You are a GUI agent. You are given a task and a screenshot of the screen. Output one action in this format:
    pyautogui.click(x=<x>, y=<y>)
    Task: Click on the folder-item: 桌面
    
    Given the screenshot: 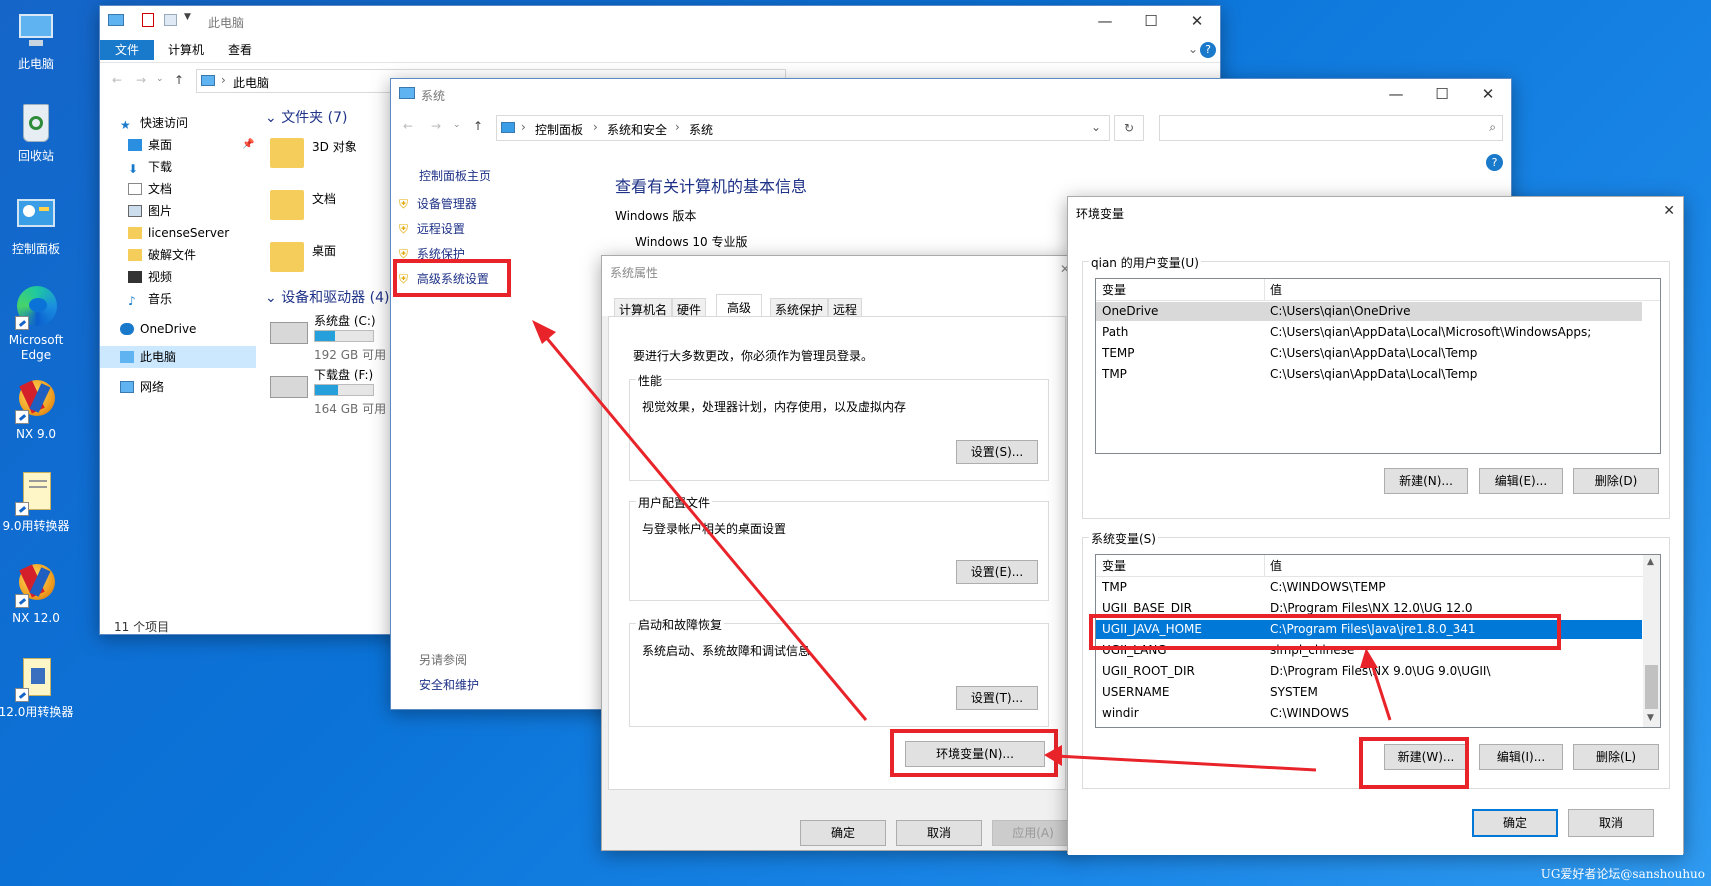 What is the action you would take?
    pyautogui.click(x=320, y=258)
    